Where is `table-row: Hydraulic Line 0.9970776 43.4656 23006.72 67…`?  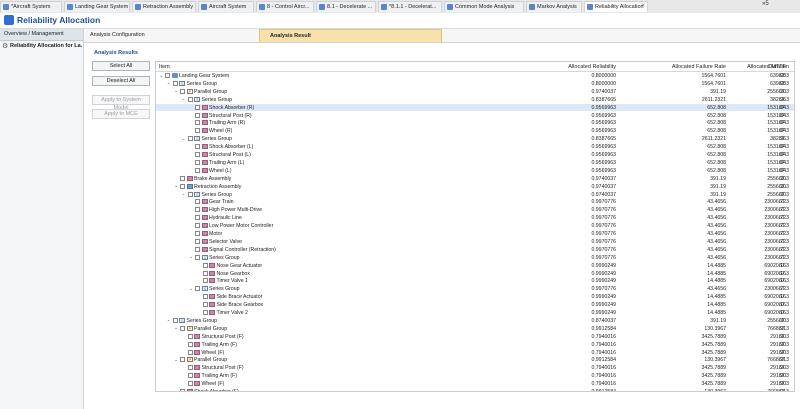 table-row: Hydraulic Line 0.9970776 43.4656 23006.72 67… is located at coordinates (475, 218).